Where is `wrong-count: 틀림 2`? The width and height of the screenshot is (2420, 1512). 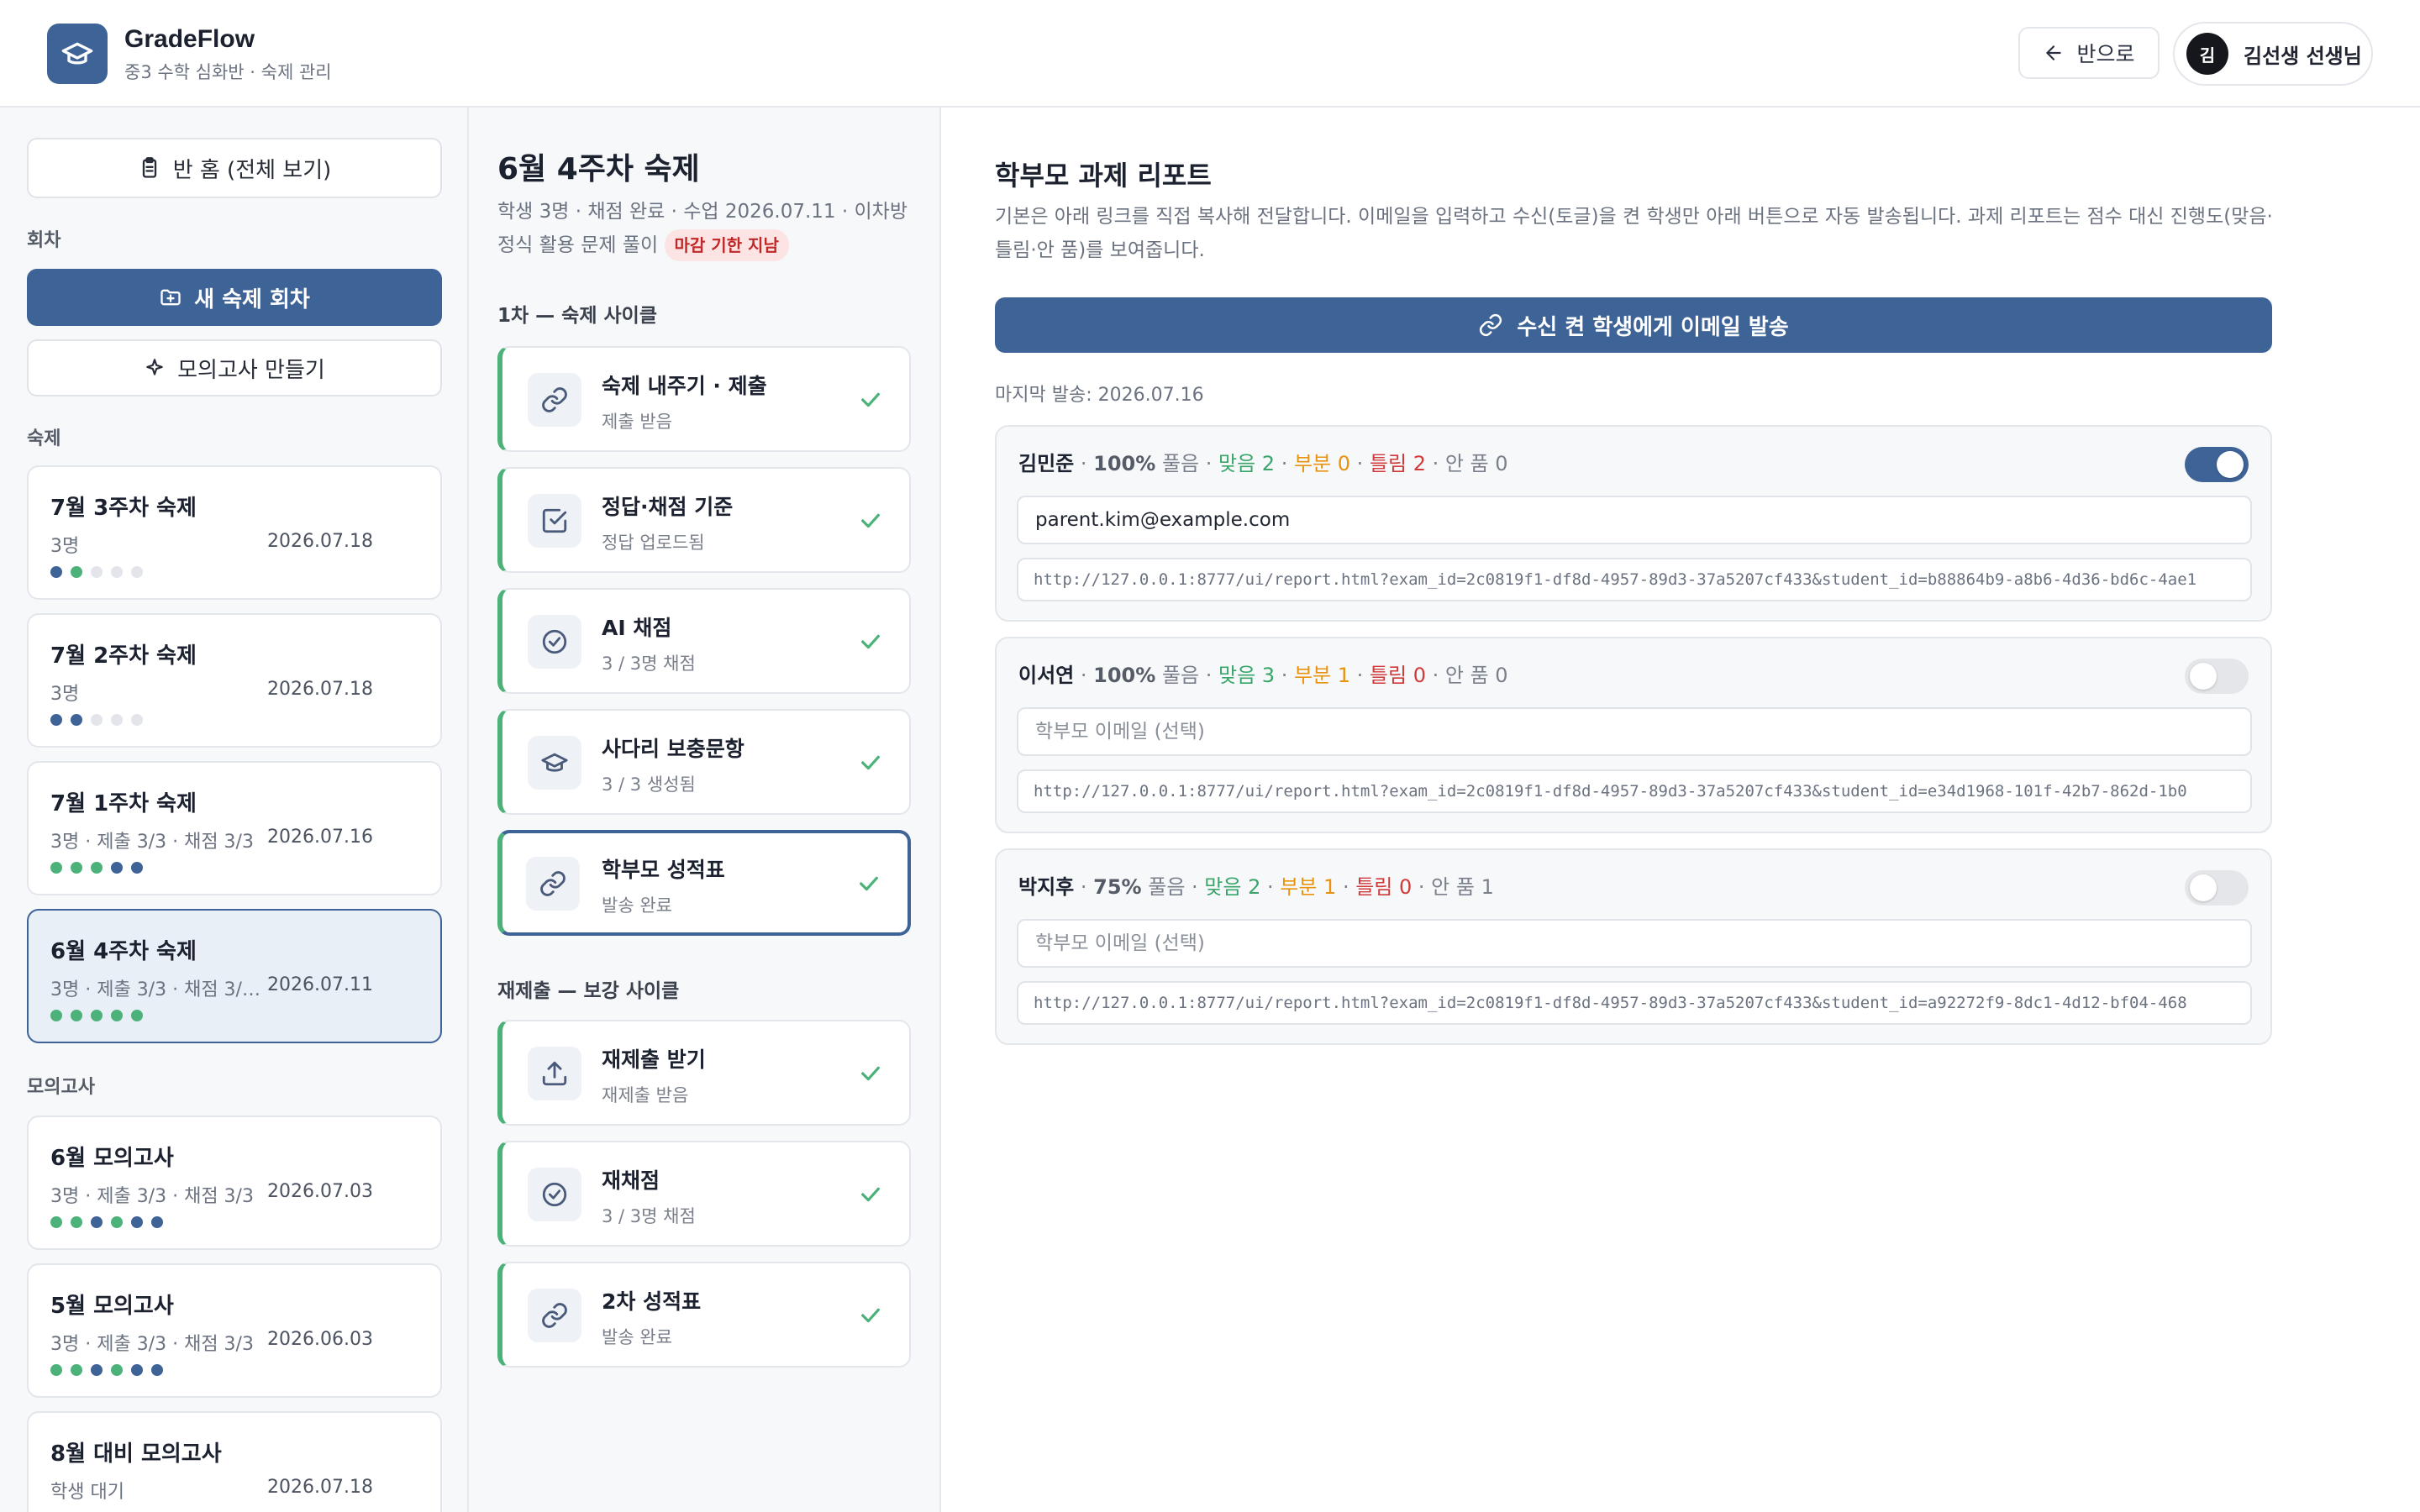
wrong-count: 틀림 2 is located at coordinates (1397, 463).